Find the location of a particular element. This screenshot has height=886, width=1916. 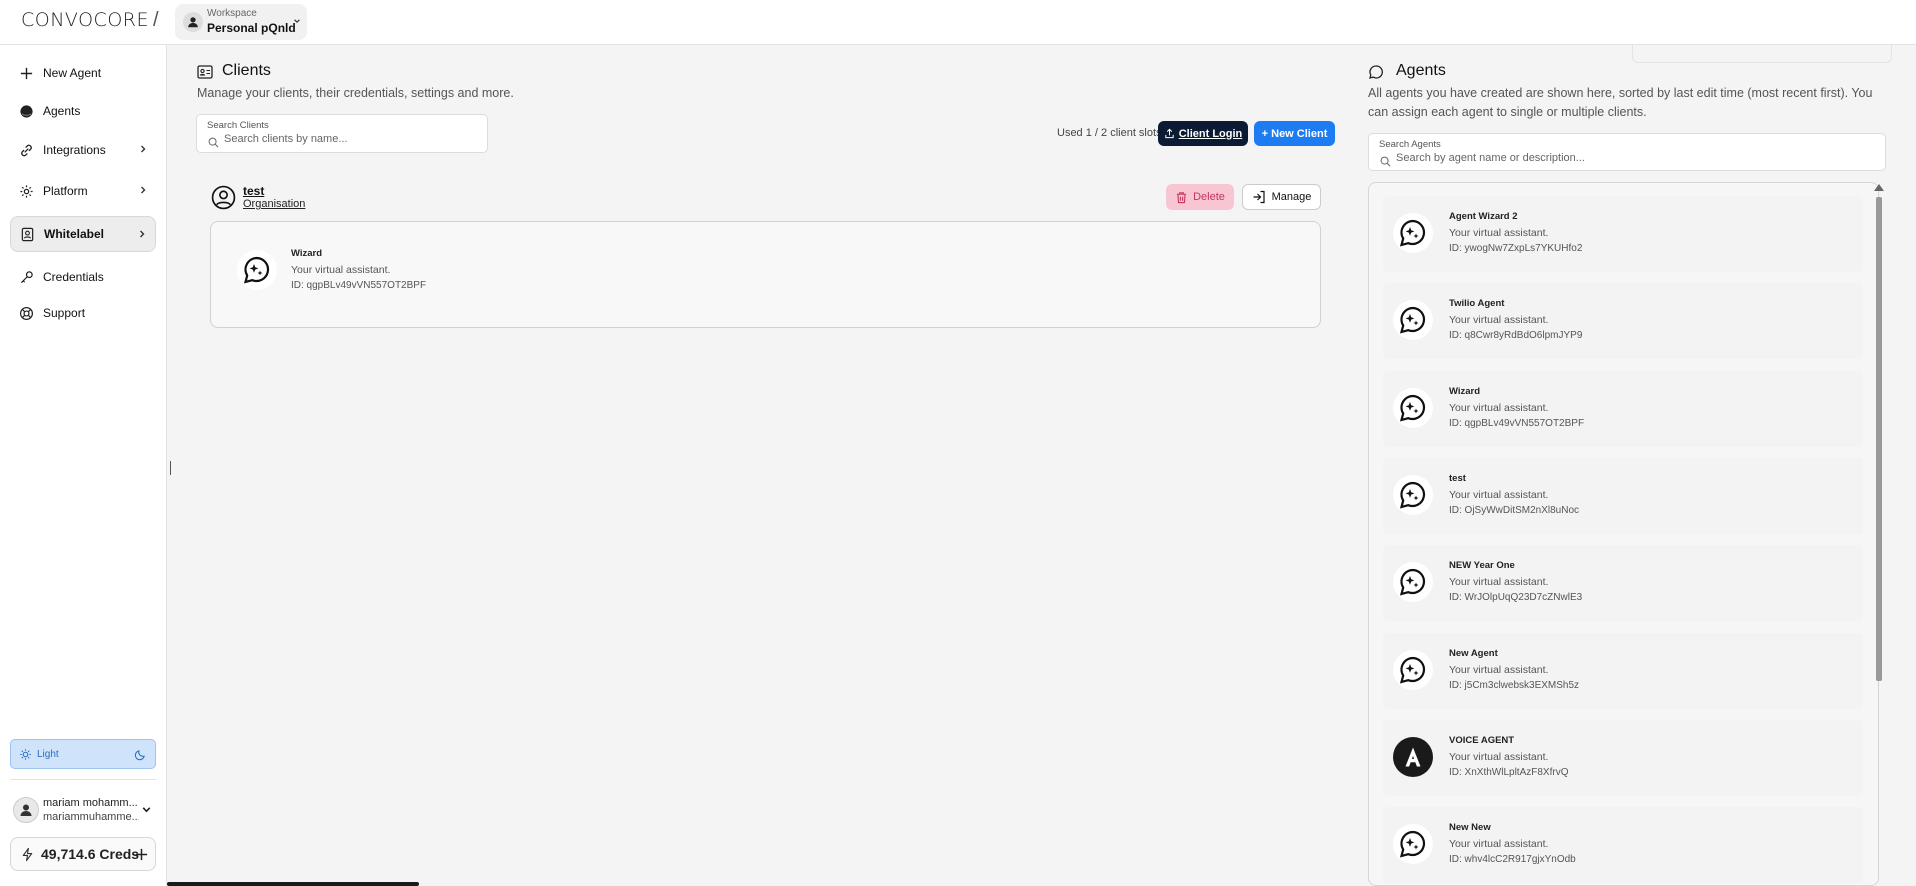

agent-search: Search Agents is located at coordinates (1627, 152).